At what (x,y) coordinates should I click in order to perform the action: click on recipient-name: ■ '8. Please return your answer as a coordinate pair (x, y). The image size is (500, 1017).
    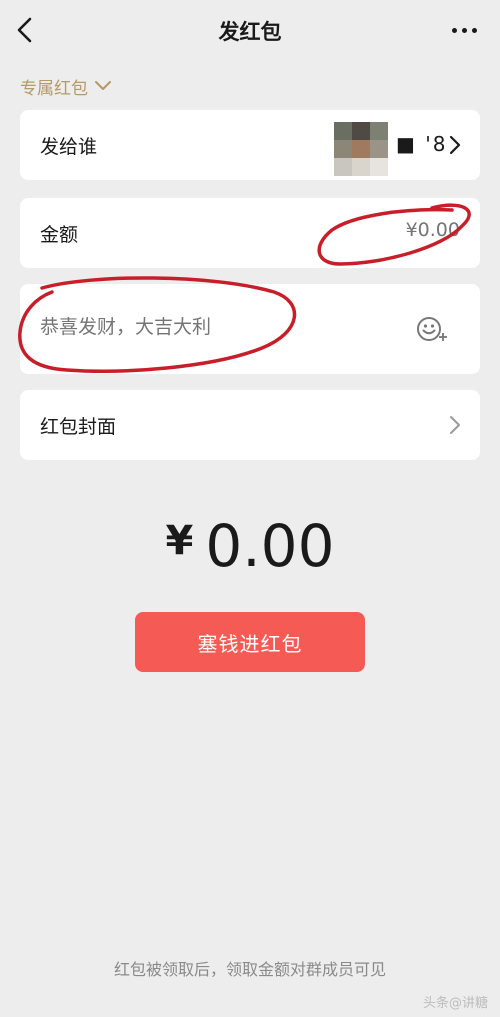
    Looking at the image, I should click on (422, 144).